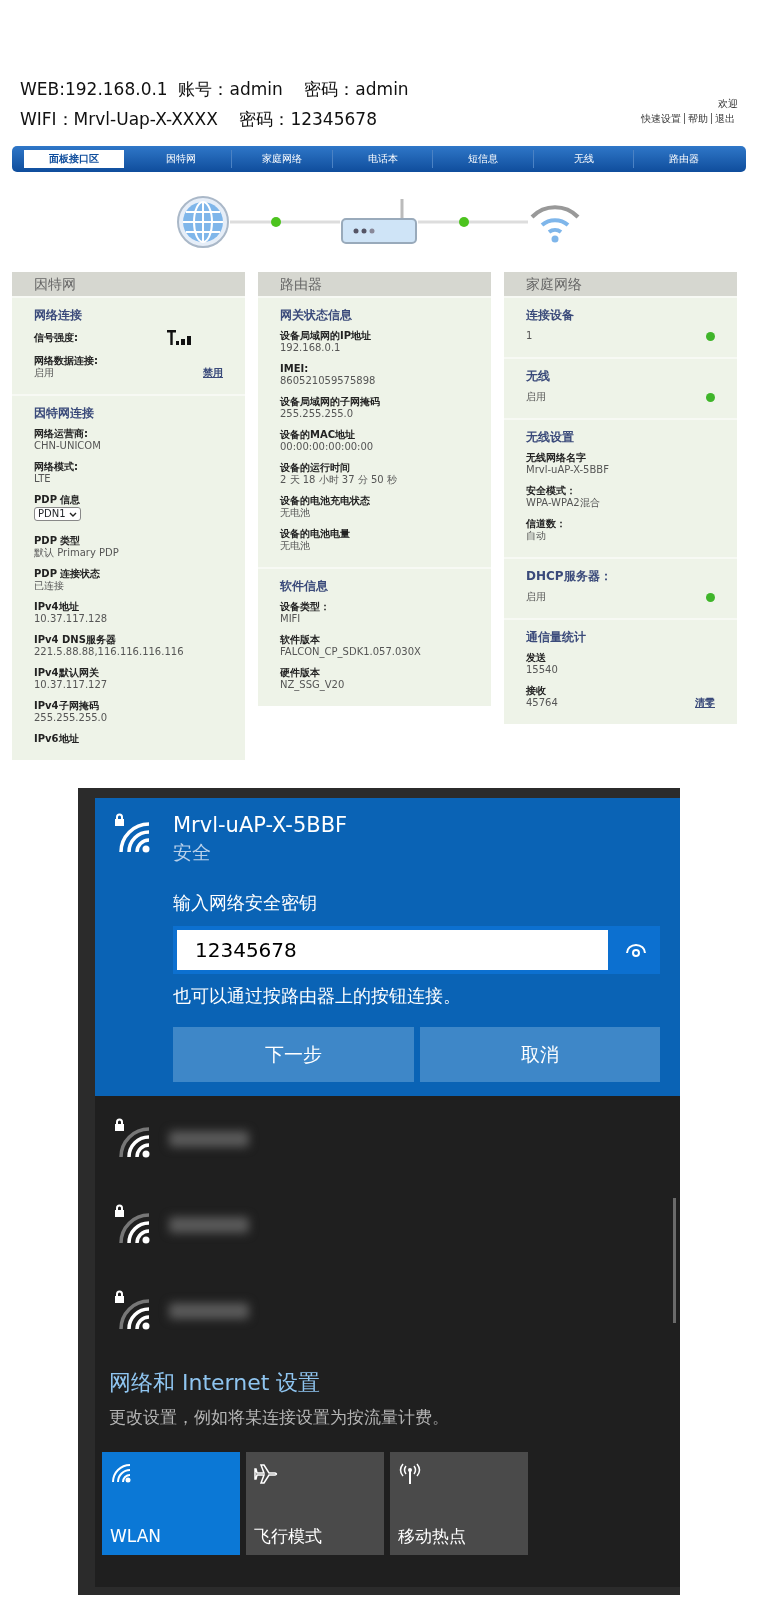 This screenshot has width=758, height=1600. Describe the element at coordinates (550, 437) in the screenshot. I see `section-heading: 无线设置` at that location.